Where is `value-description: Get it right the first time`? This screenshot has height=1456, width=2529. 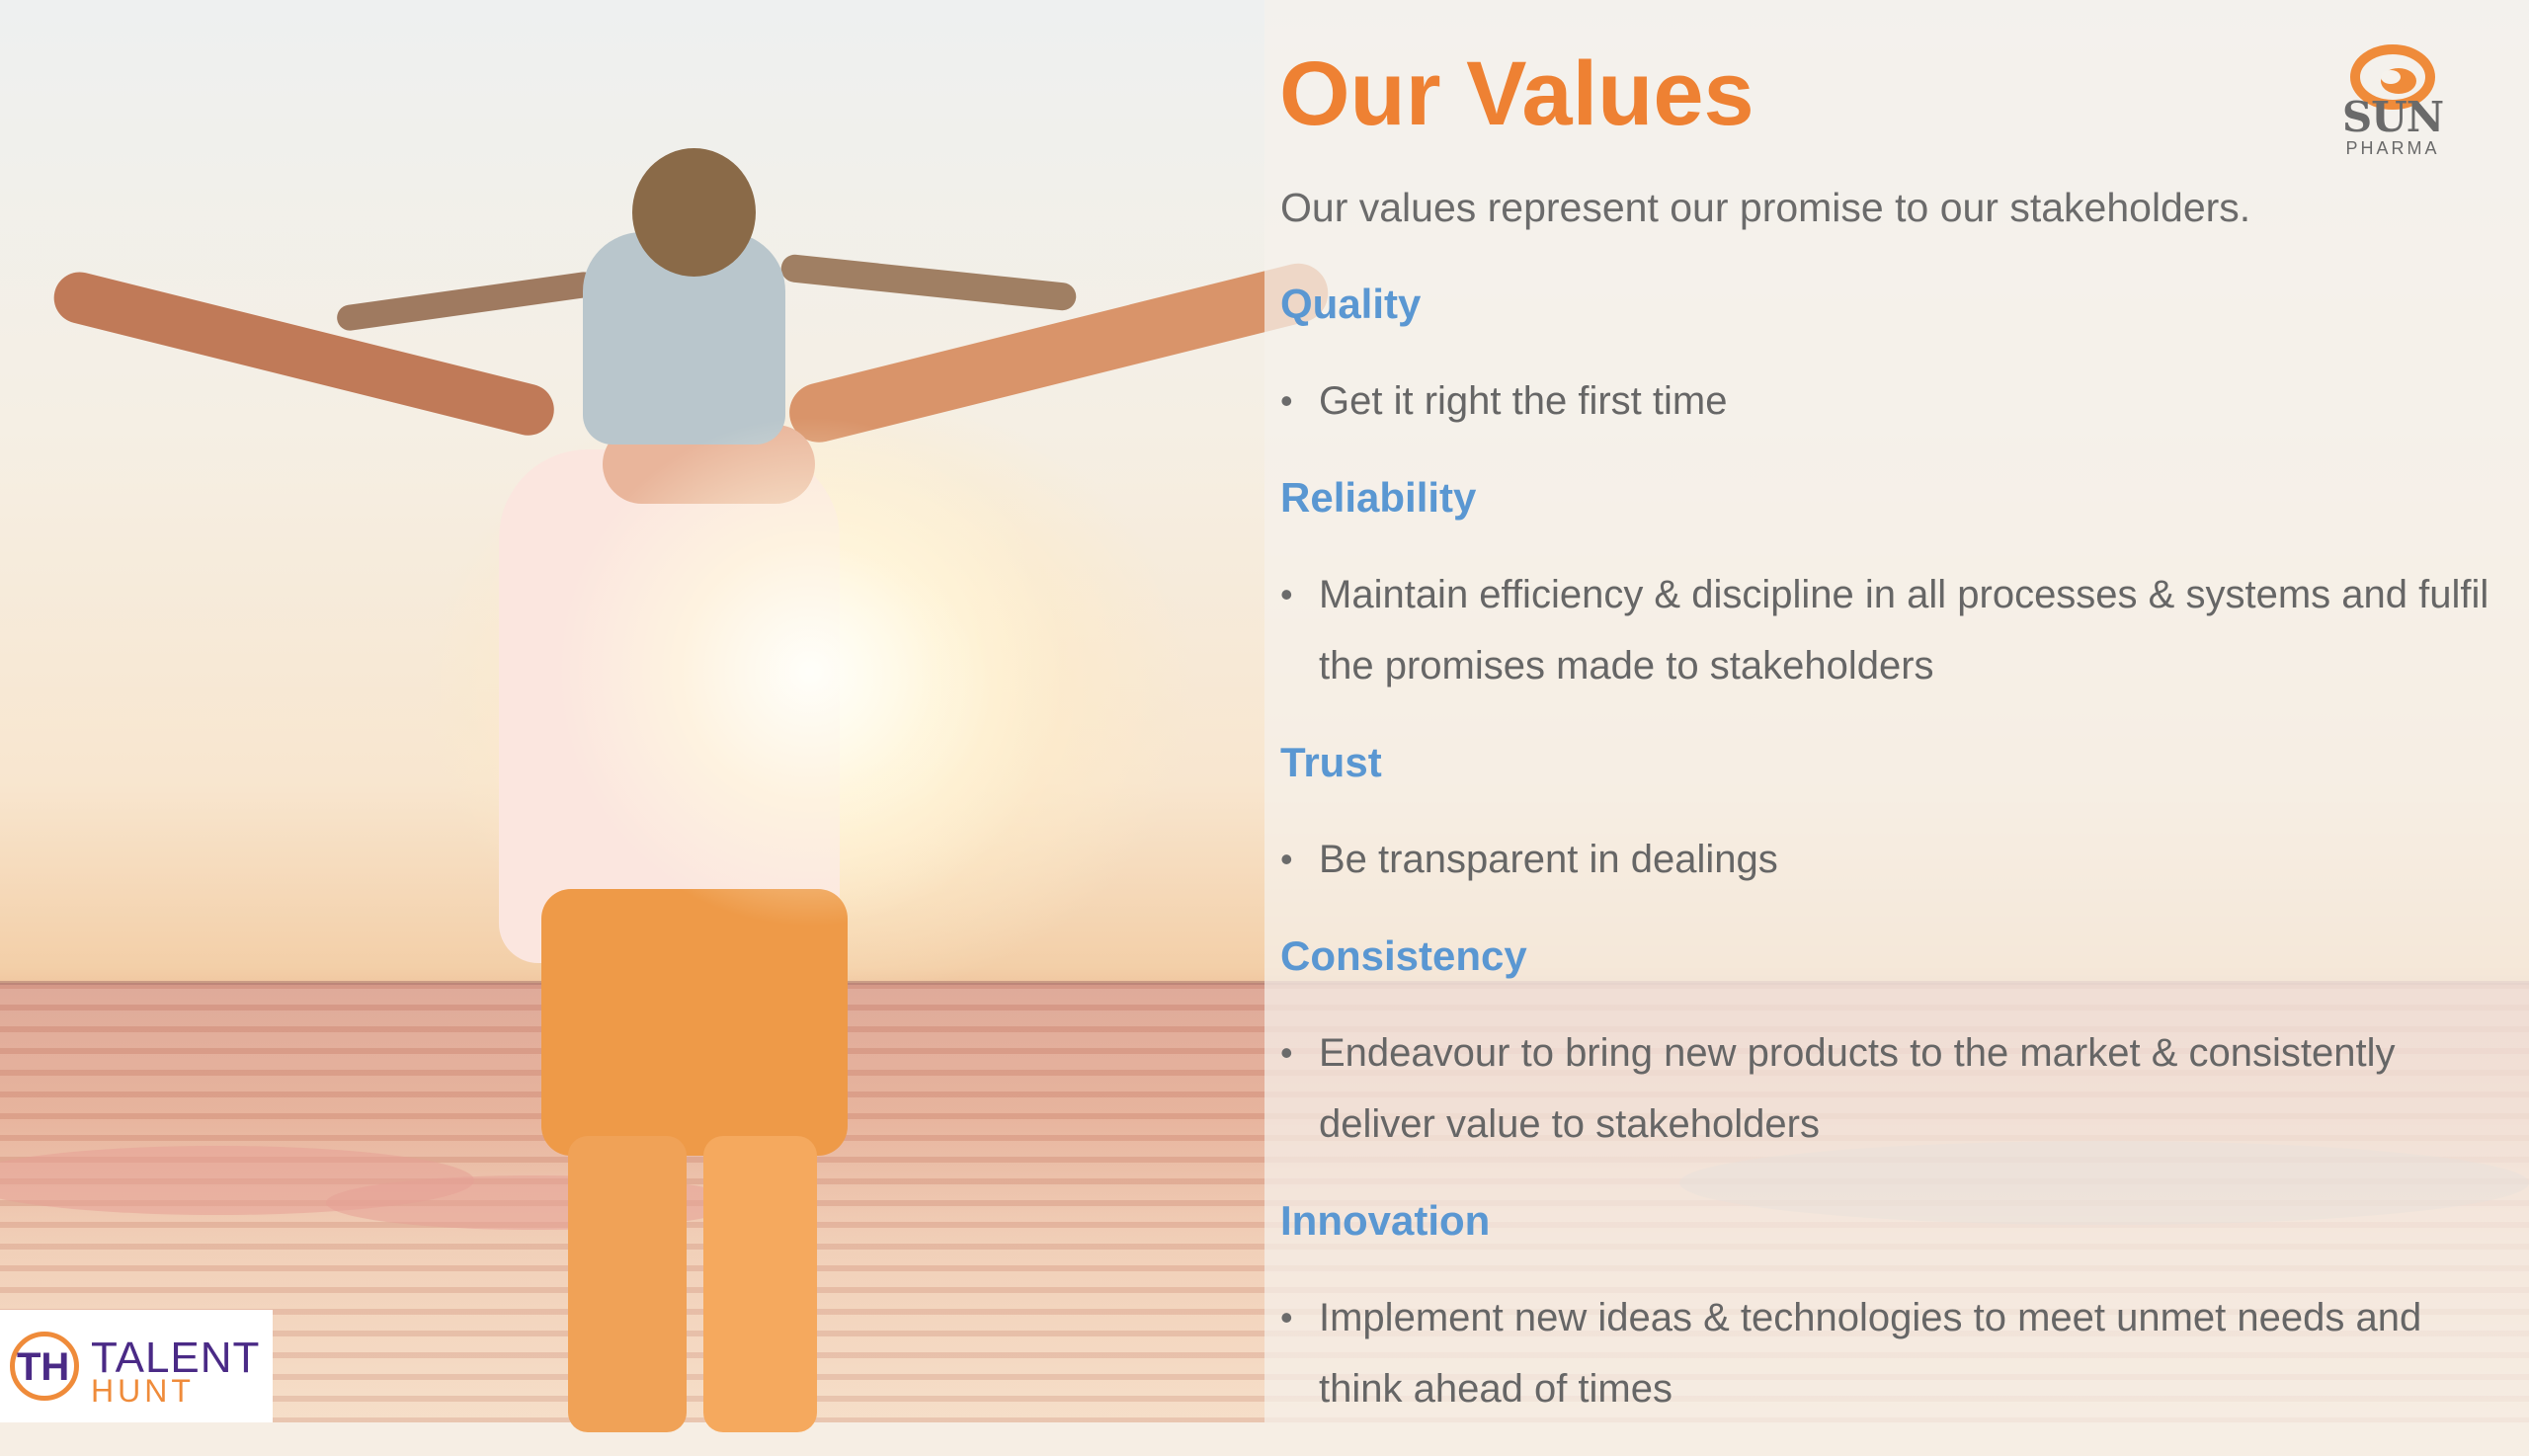
value-description: Get it right the first time is located at coordinates (1523, 401).